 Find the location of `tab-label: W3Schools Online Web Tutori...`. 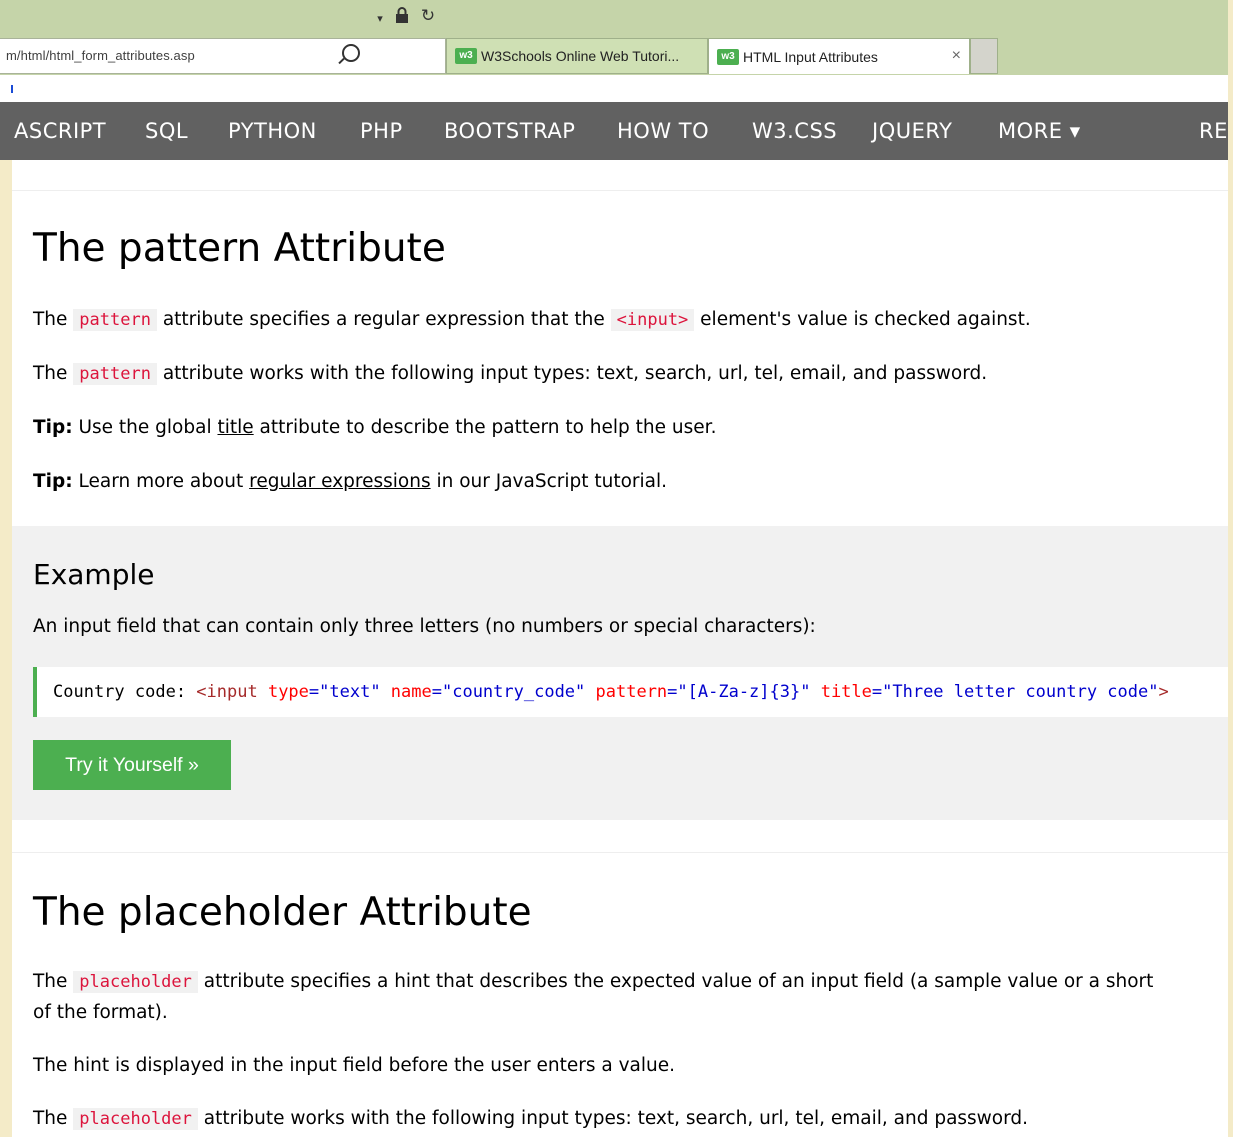

tab-label: W3Schools Online Web Tutori... is located at coordinates (580, 56).